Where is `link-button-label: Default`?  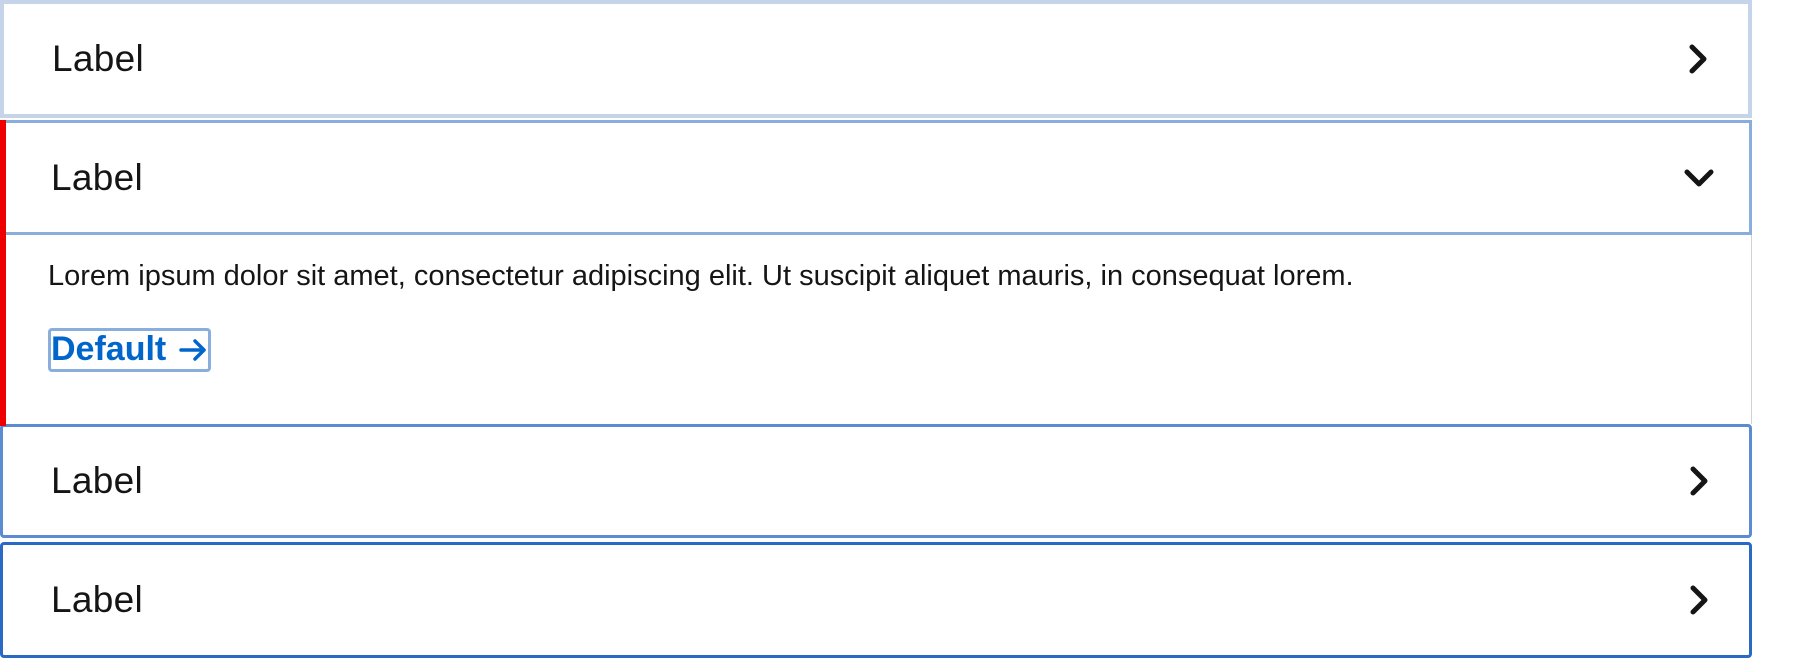
link-button-label: Default is located at coordinates (109, 349).